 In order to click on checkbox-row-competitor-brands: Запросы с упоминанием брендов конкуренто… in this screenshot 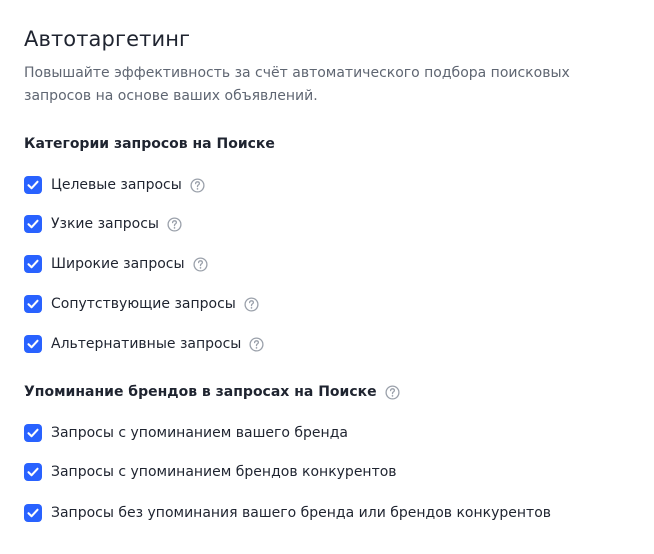, I will do `click(210, 472)`.